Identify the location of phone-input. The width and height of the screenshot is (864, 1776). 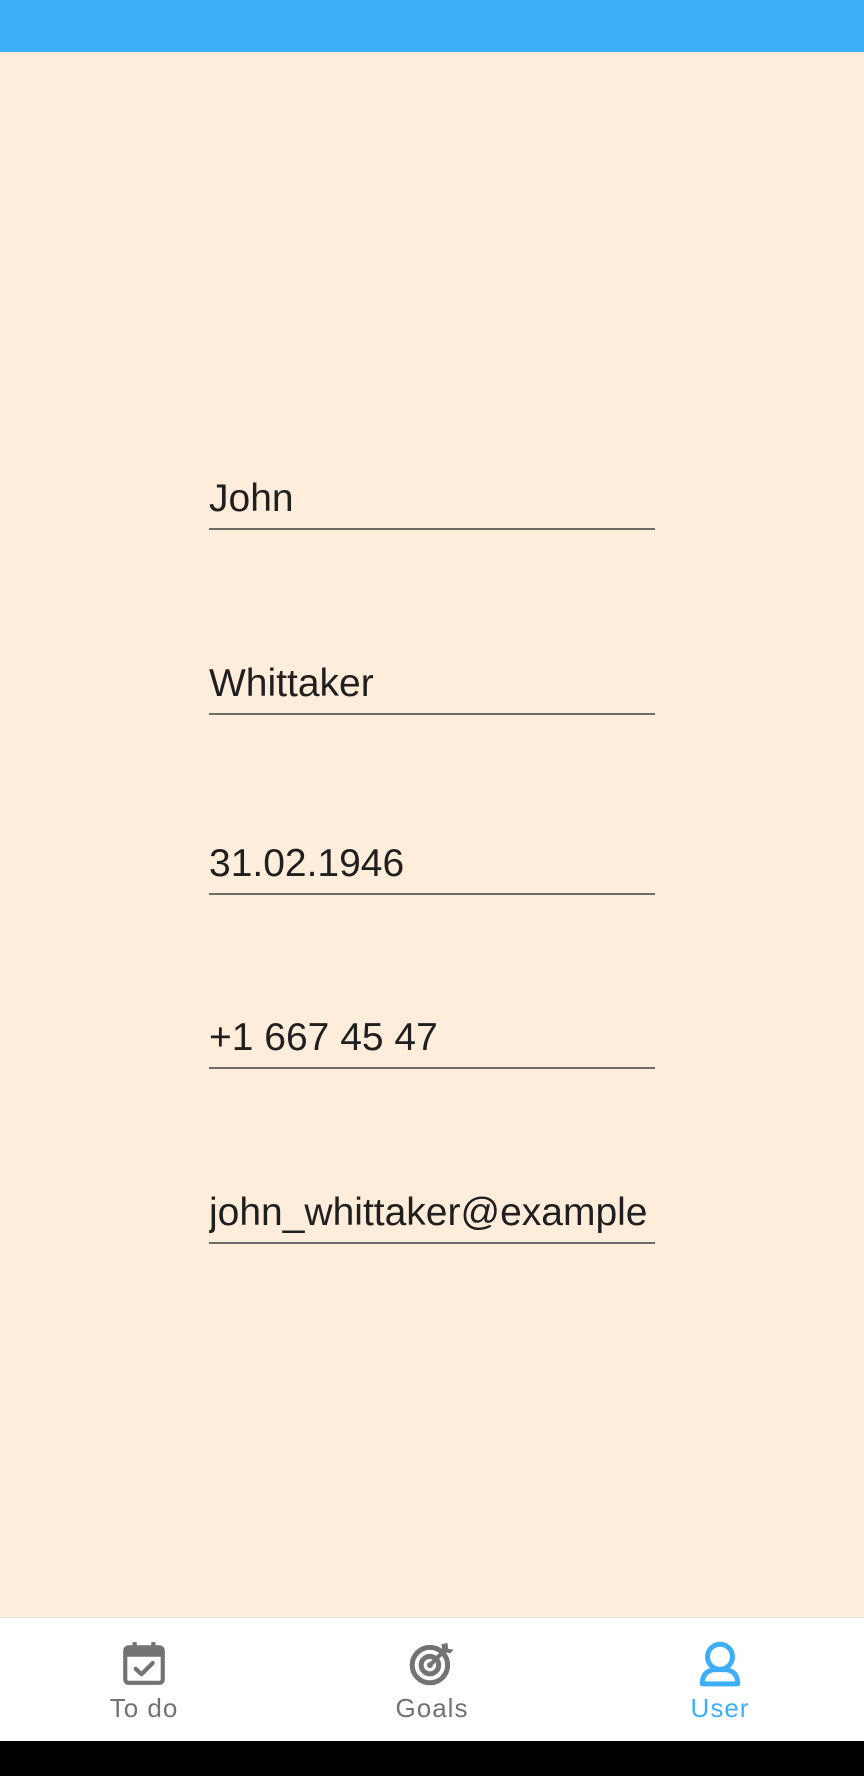
(432, 1038).